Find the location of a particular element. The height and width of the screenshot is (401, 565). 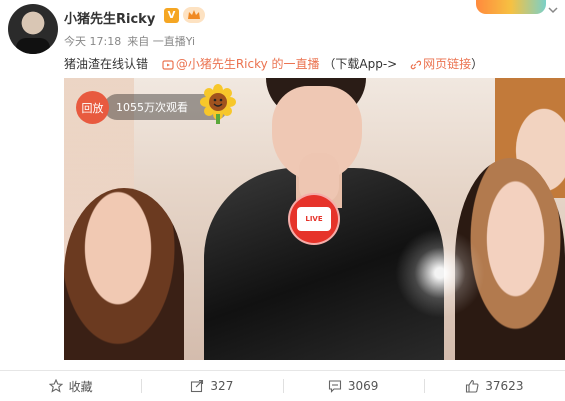

link-icon is located at coordinates (416, 64).